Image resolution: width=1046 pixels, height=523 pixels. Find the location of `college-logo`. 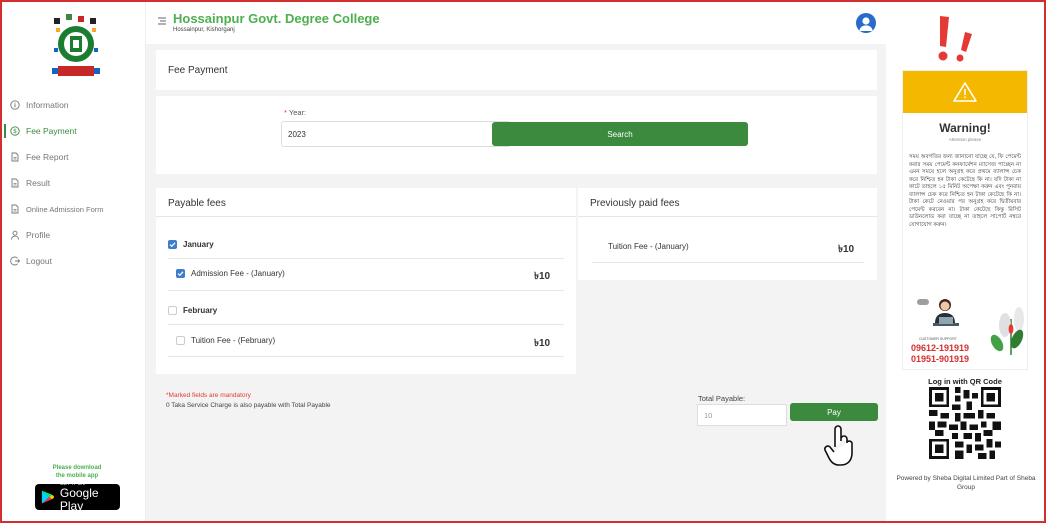

college-logo is located at coordinates (76, 45).